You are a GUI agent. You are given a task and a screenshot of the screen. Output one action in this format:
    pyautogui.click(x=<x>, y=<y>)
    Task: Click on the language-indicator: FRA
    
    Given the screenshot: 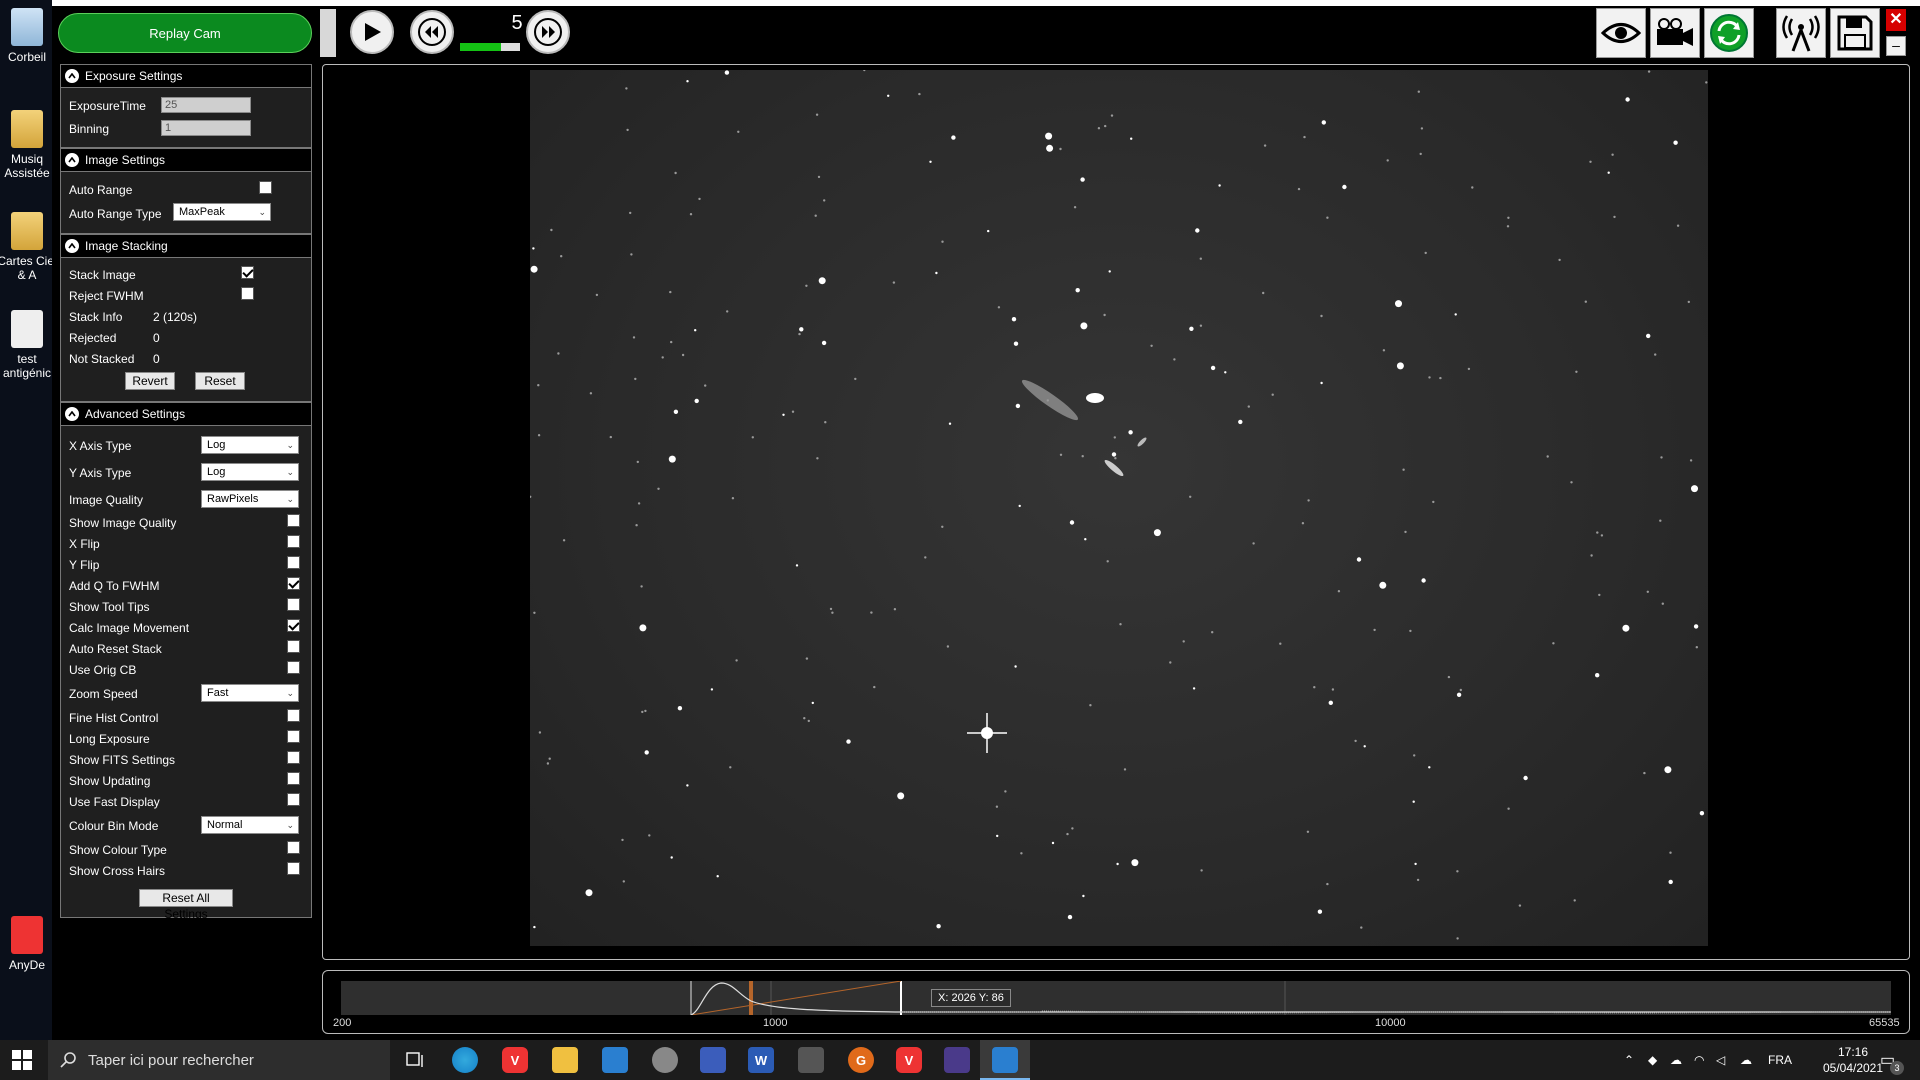 What is the action you would take?
    pyautogui.click(x=1780, y=1060)
    